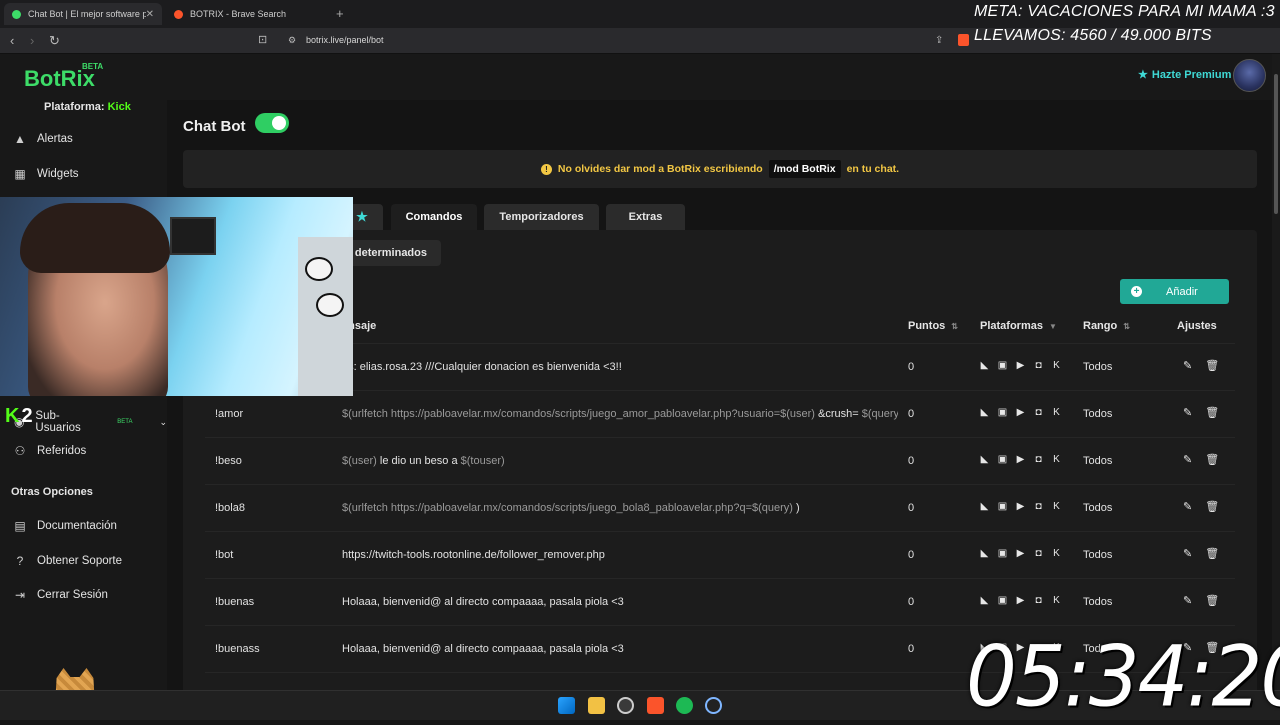  What do you see at coordinates (20, 139) in the screenshot?
I see `warning-icon: ▲` at bounding box center [20, 139].